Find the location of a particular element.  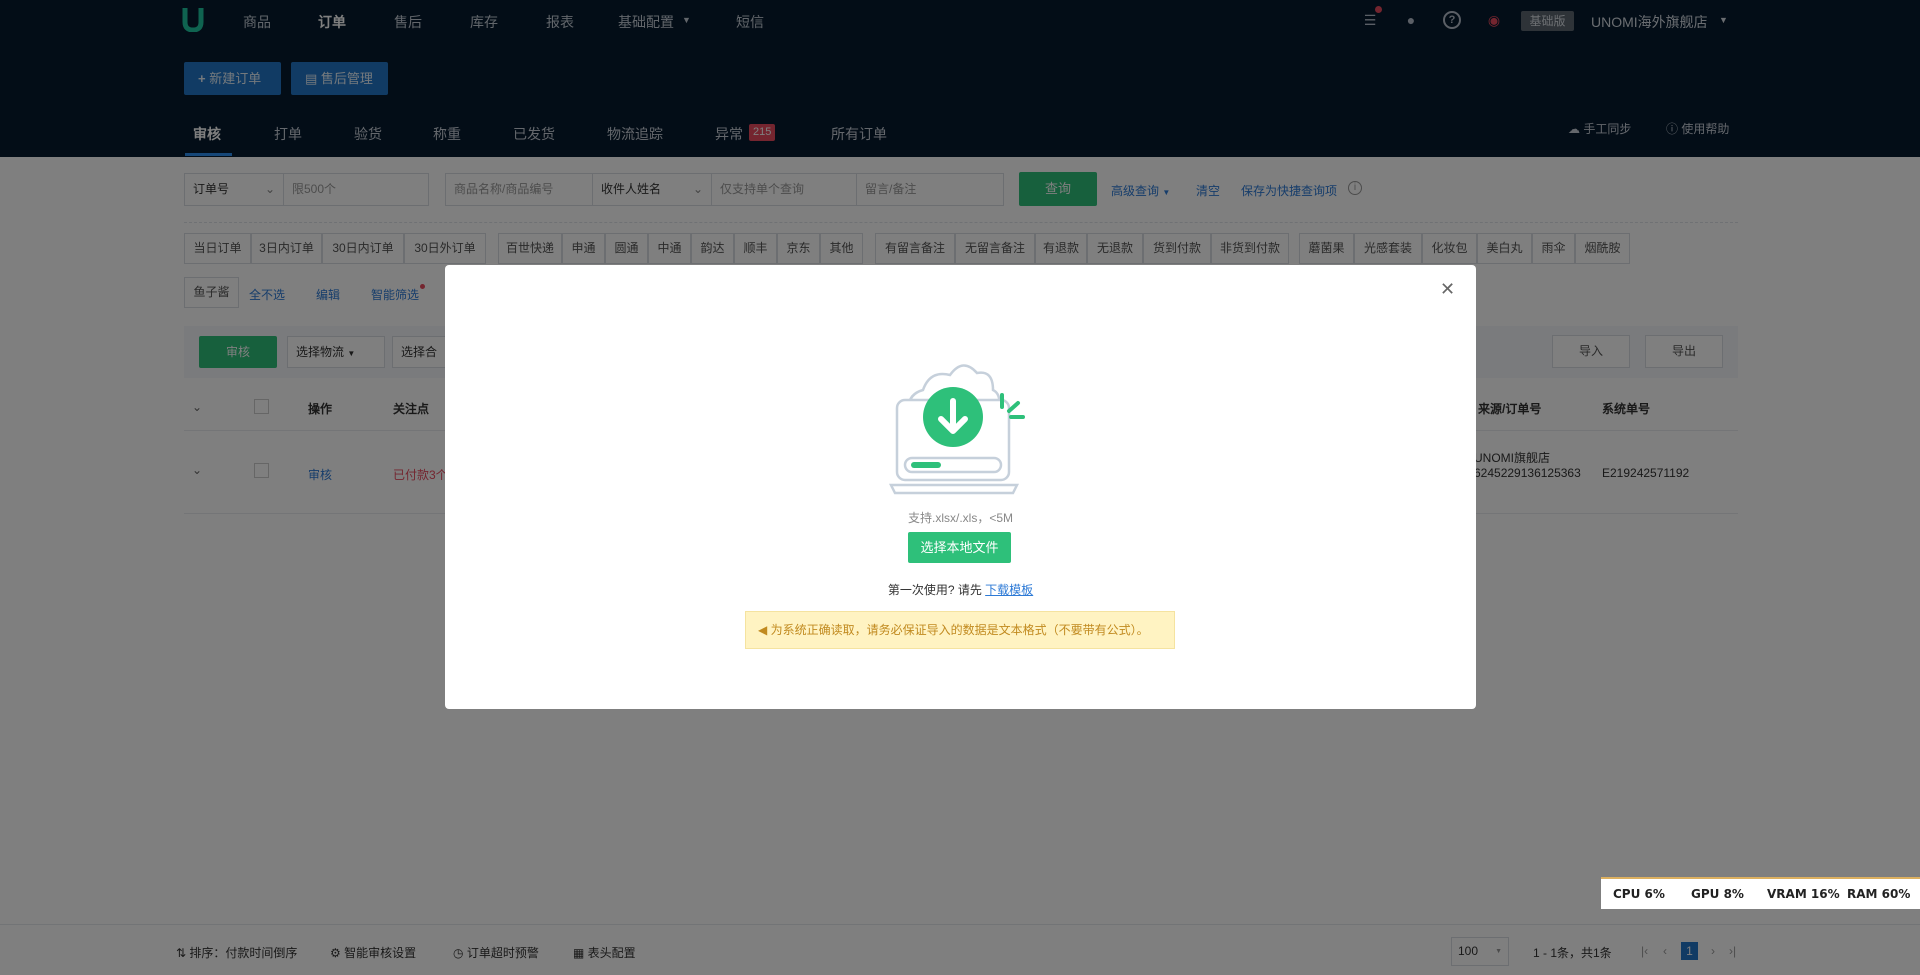

ram-usage: RAM 60% is located at coordinates (1879, 894).